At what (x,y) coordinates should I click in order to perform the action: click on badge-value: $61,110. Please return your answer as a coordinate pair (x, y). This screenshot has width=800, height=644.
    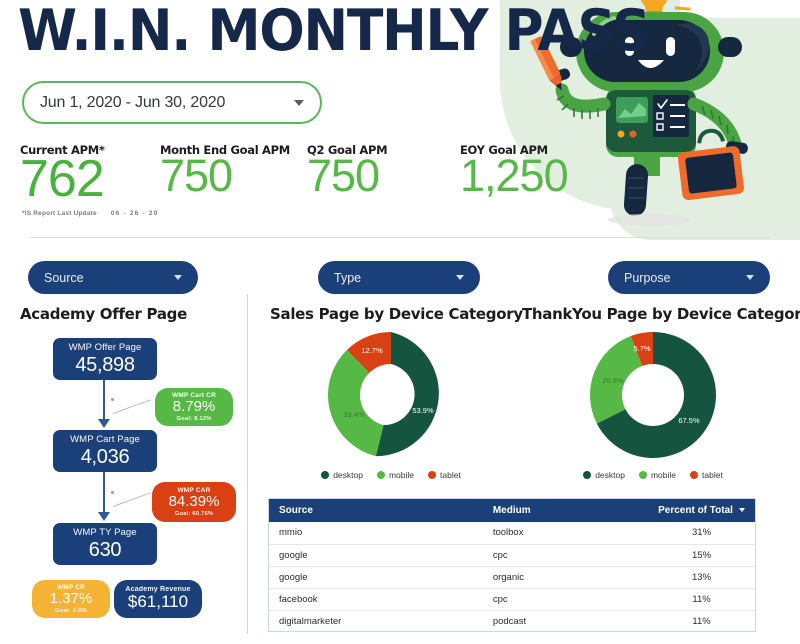
    Looking at the image, I should click on (158, 602).